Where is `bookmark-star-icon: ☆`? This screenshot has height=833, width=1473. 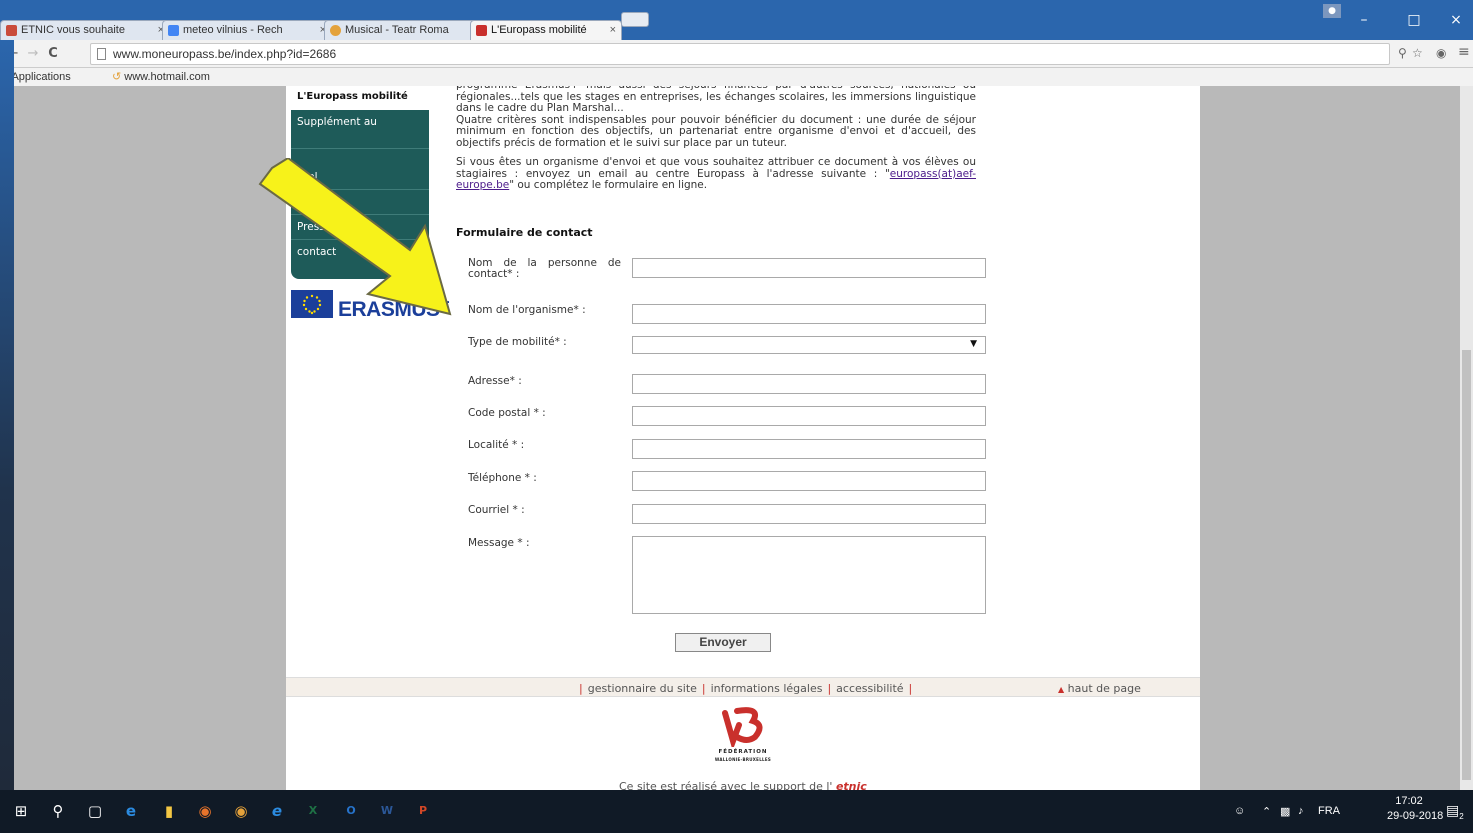
bookmark-star-icon: ☆ is located at coordinates (1417, 53).